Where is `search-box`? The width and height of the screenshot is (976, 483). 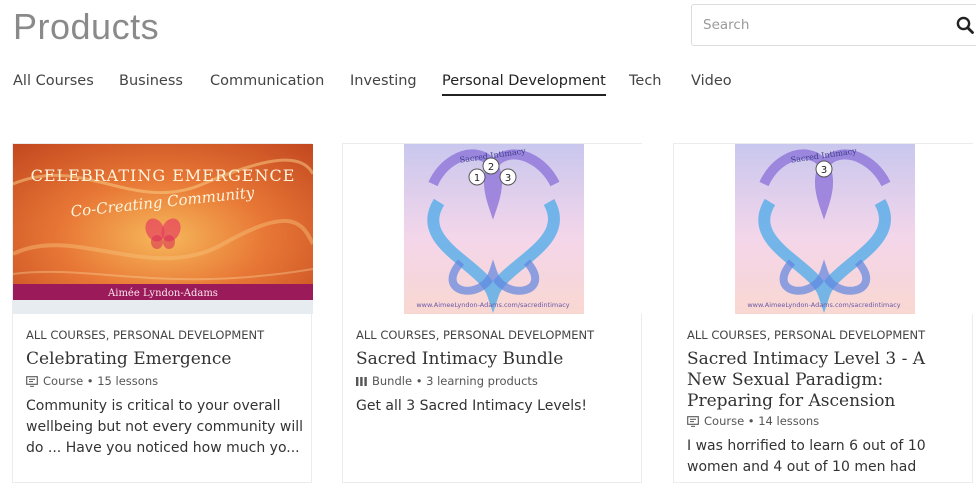 search-box is located at coordinates (833, 25).